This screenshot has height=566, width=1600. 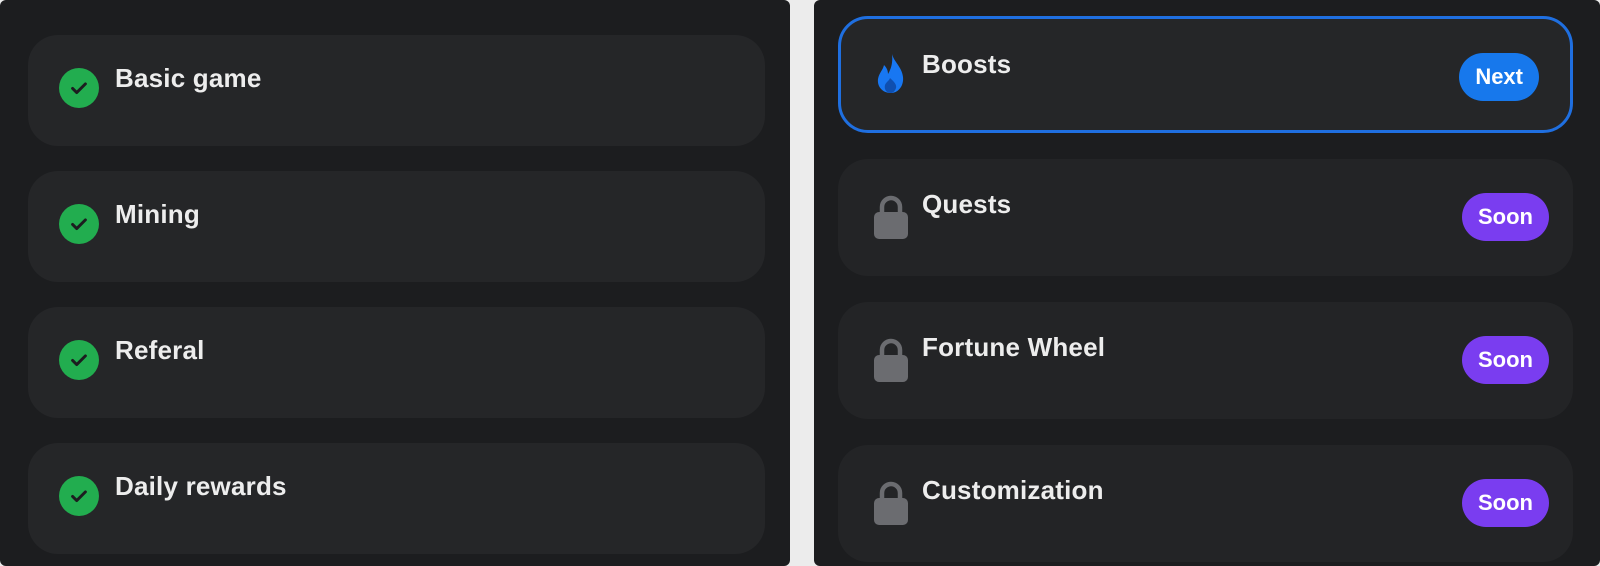 I want to click on flame-icon, so click(x=890, y=73).